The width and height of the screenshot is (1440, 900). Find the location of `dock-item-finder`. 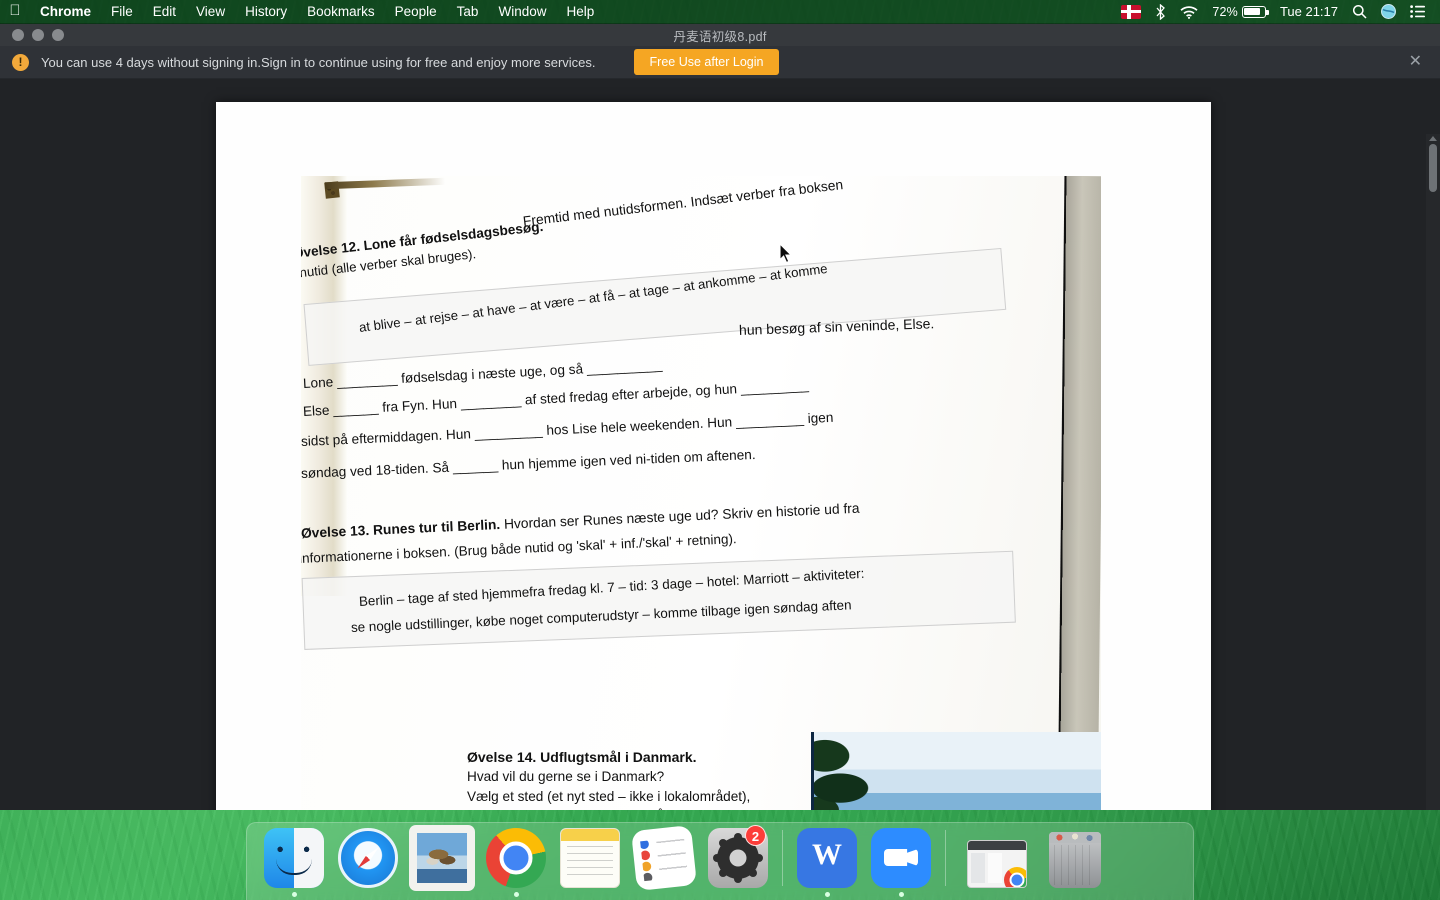

dock-item-finder is located at coordinates (294, 864).